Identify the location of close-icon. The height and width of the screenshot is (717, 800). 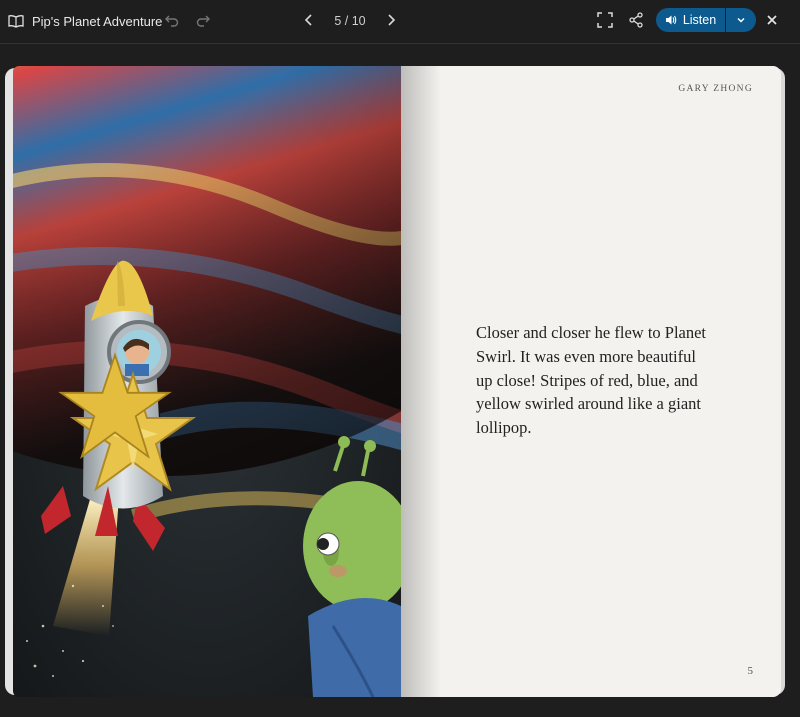
(772, 20).